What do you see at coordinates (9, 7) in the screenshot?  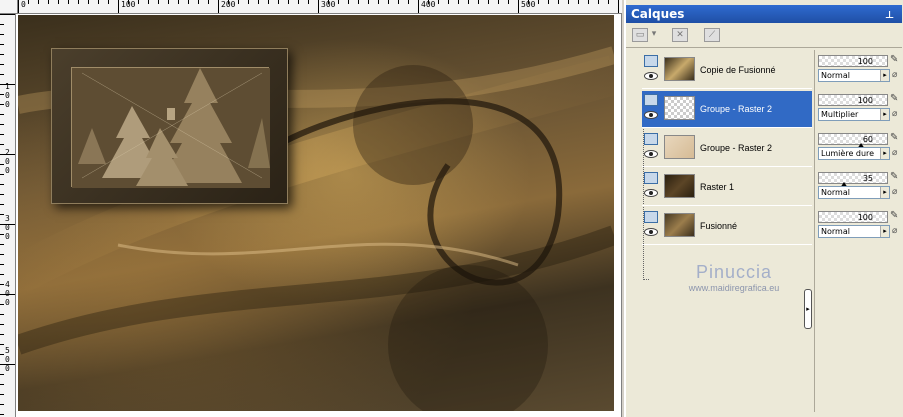 I see `ruler-corner` at bounding box center [9, 7].